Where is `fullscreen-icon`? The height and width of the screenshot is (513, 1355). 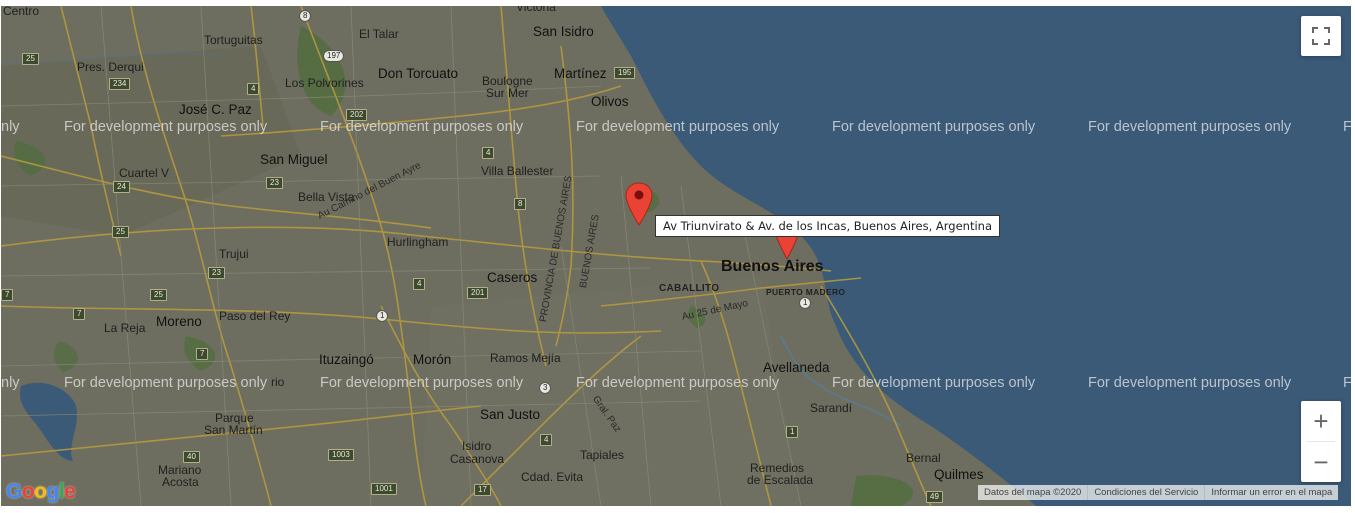 fullscreen-icon is located at coordinates (1321, 36).